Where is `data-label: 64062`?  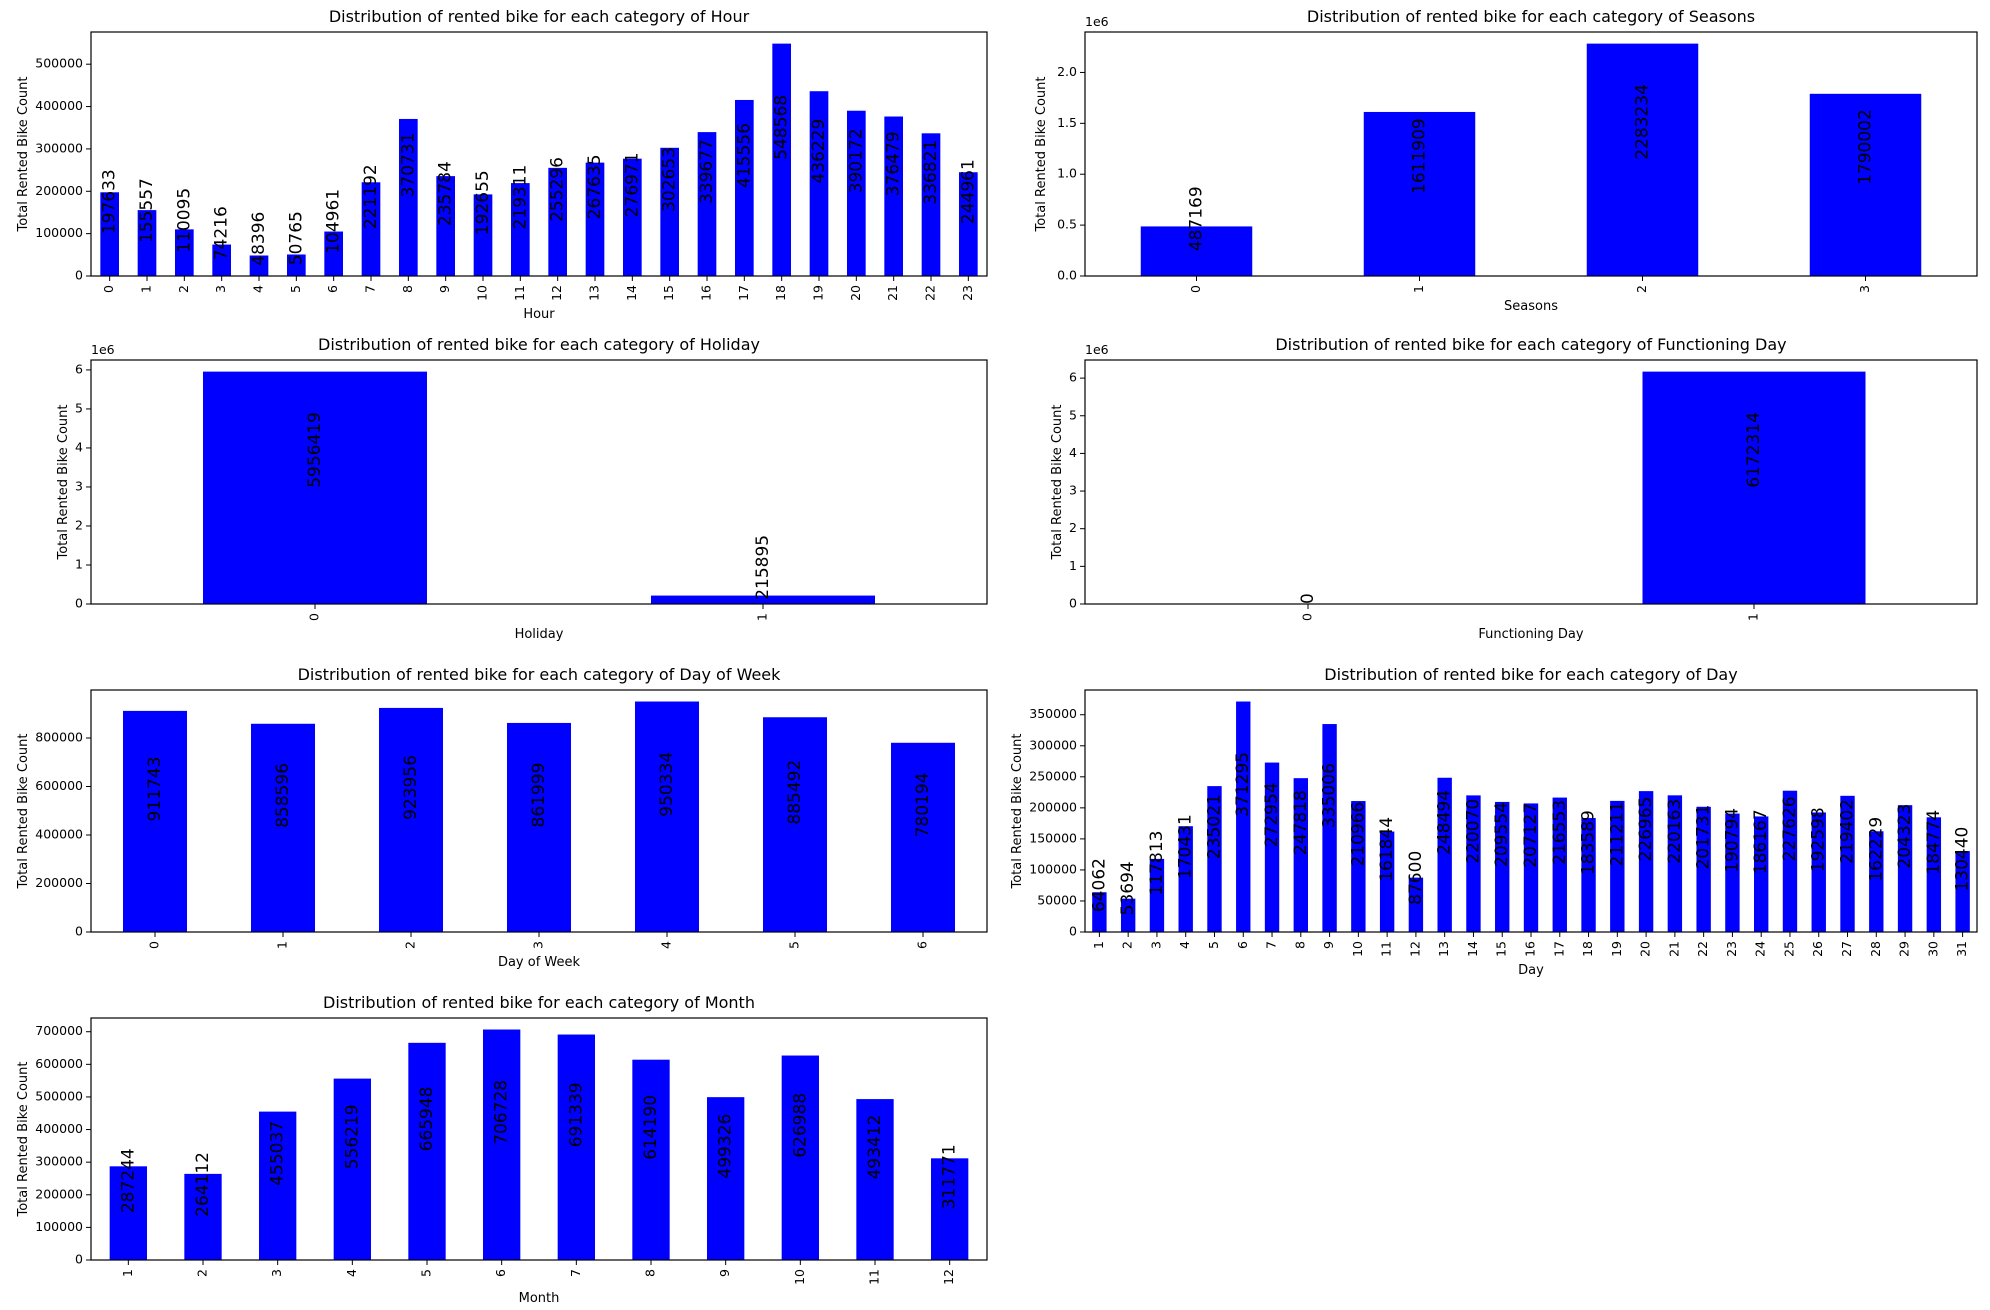
data-label: 64062 is located at coordinates (1099, 885).